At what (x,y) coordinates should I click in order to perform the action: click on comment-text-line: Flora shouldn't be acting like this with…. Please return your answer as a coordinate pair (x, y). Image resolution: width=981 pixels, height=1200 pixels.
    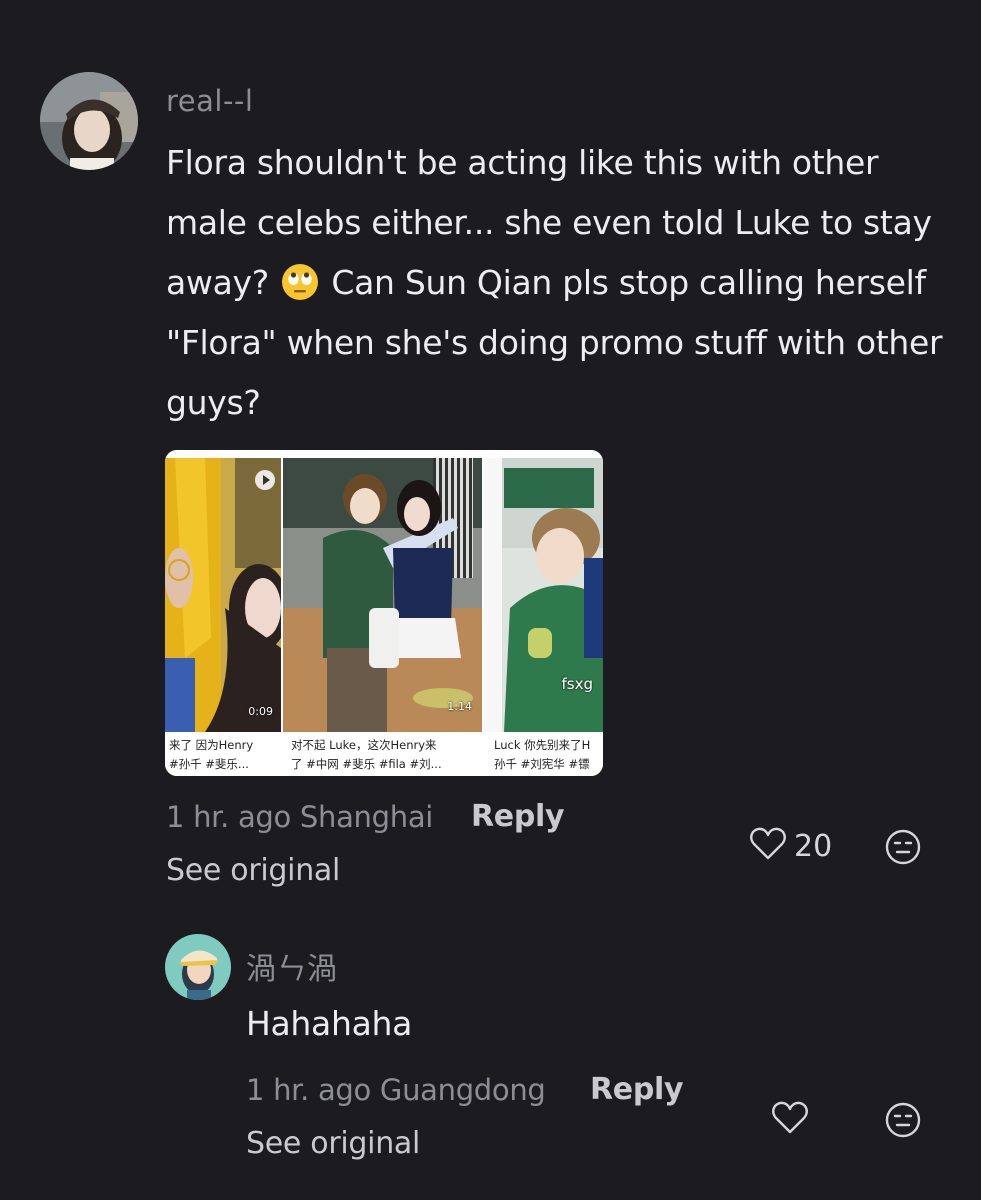
    Looking at the image, I should click on (522, 162).